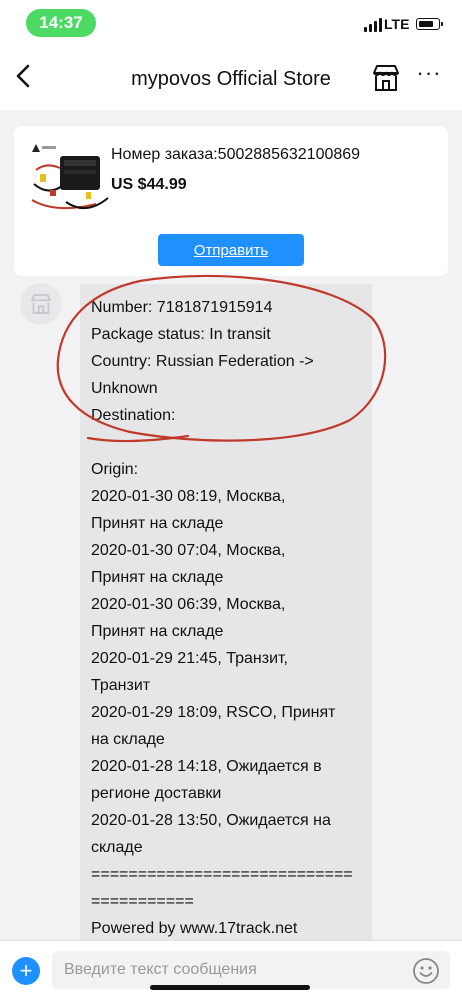 Image resolution: width=462 pixels, height=1000 pixels. I want to click on message-line: 2020-01-28 13:50, Ожидается на, so click(211, 820).